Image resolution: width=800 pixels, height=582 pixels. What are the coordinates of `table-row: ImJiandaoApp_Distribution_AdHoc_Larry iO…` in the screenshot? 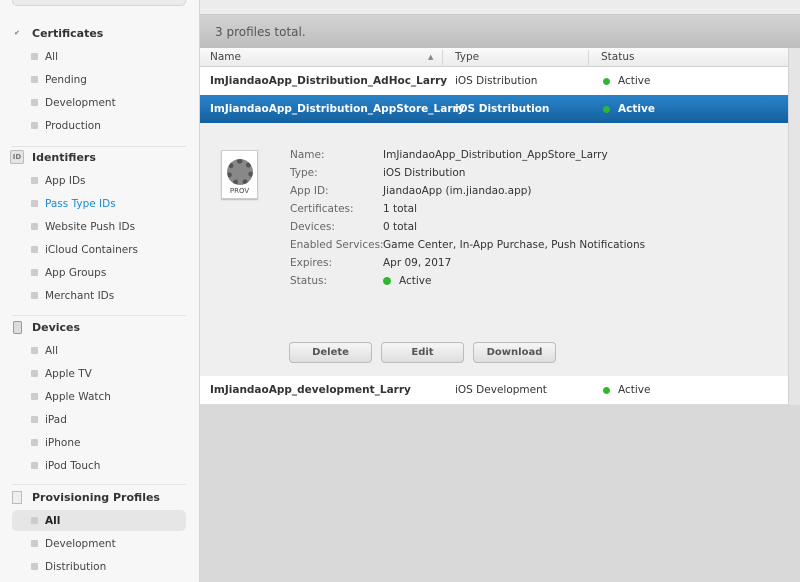 It's located at (494, 81).